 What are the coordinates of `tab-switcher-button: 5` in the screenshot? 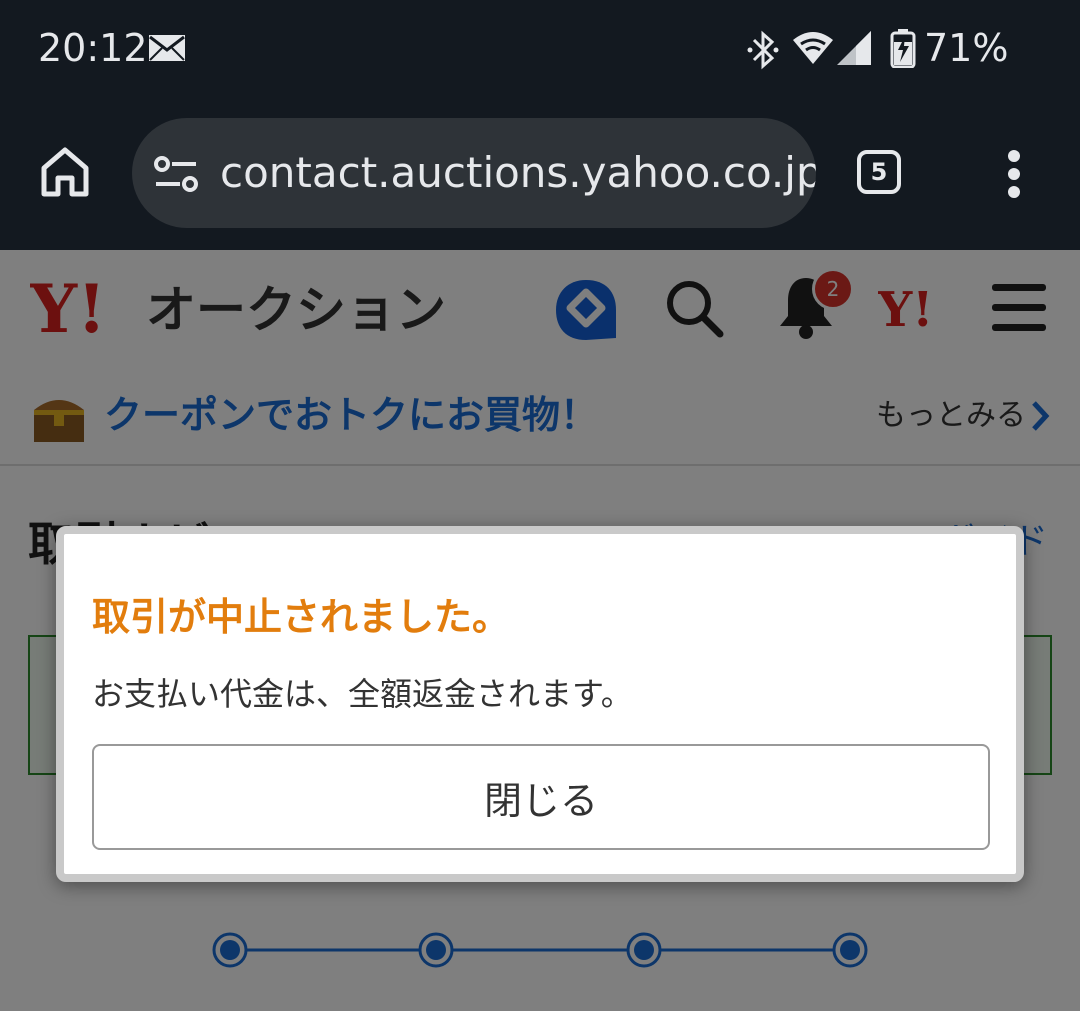 It's located at (879, 172).